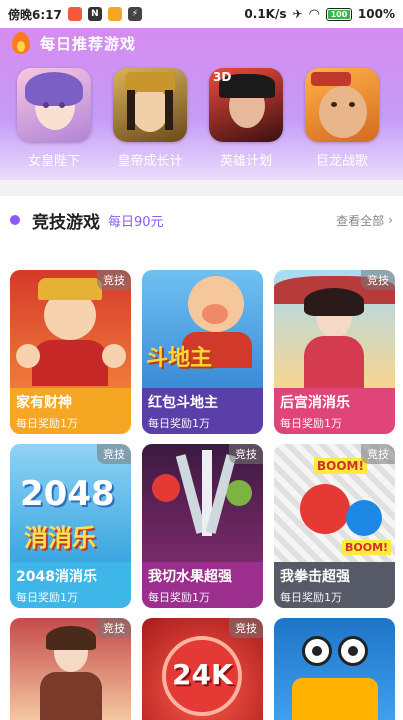 This screenshot has height=720, width=403. What do you see at coordinates (202, 526) in the screenshot?
I see `game-card-qieshuiguo: 竞技 我切水果超强 每日奖励1万` at bounding box center [202, 526].